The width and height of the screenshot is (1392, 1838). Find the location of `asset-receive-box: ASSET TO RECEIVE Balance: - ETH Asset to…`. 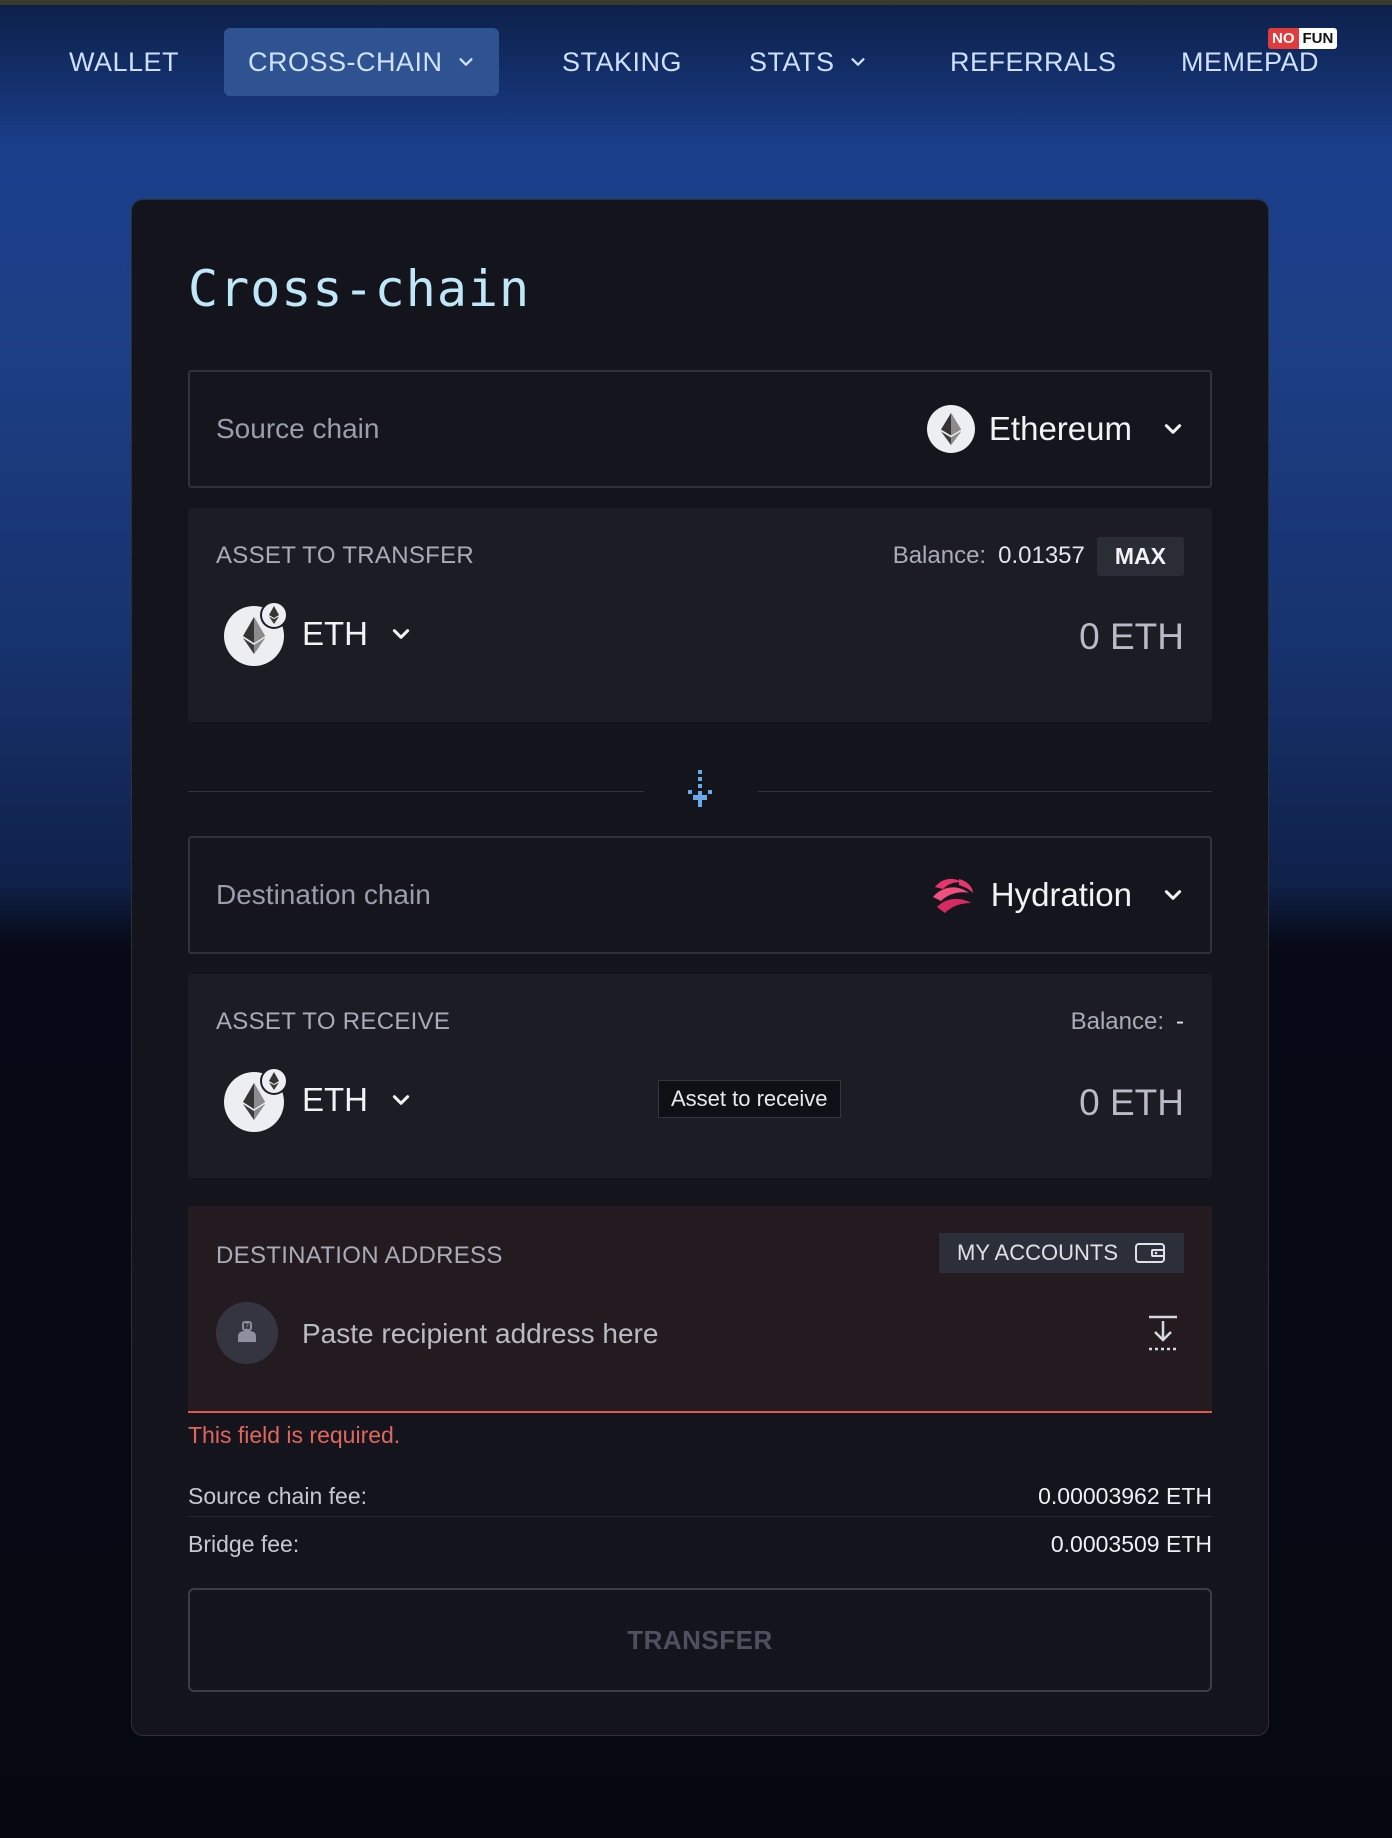

asset-receive-box: ASSET TO RECEIVE Balance: - ETH Asset to… is located at coordinates (700, 1076).